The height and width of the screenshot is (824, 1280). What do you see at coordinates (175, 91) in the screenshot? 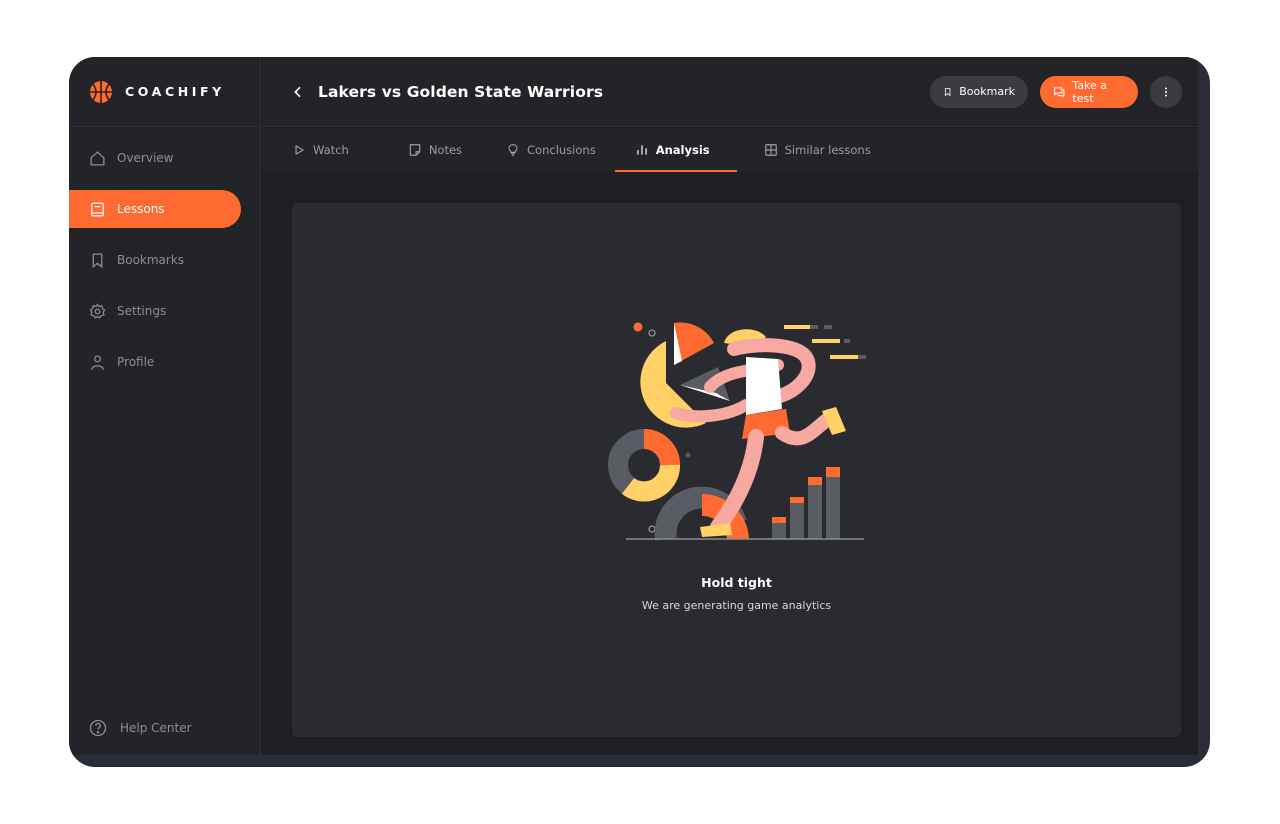
I see `brand-name: COACHIFY` at bounding box center [175, 91].